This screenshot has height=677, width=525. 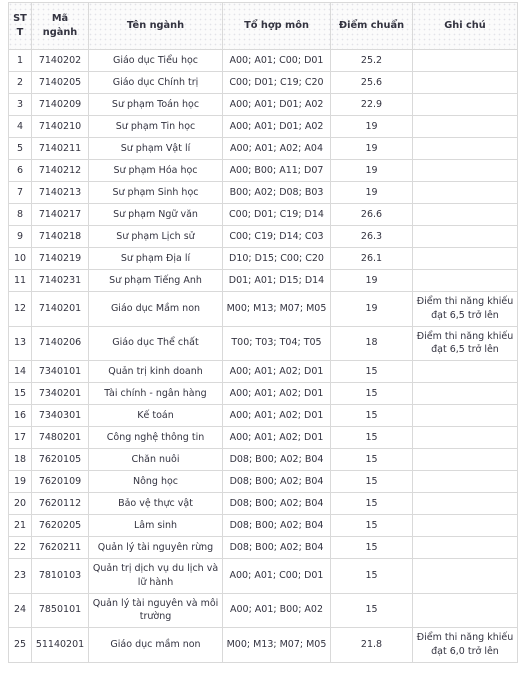 I want to click on cell-score: 22.9, so click(x=371, y=104).